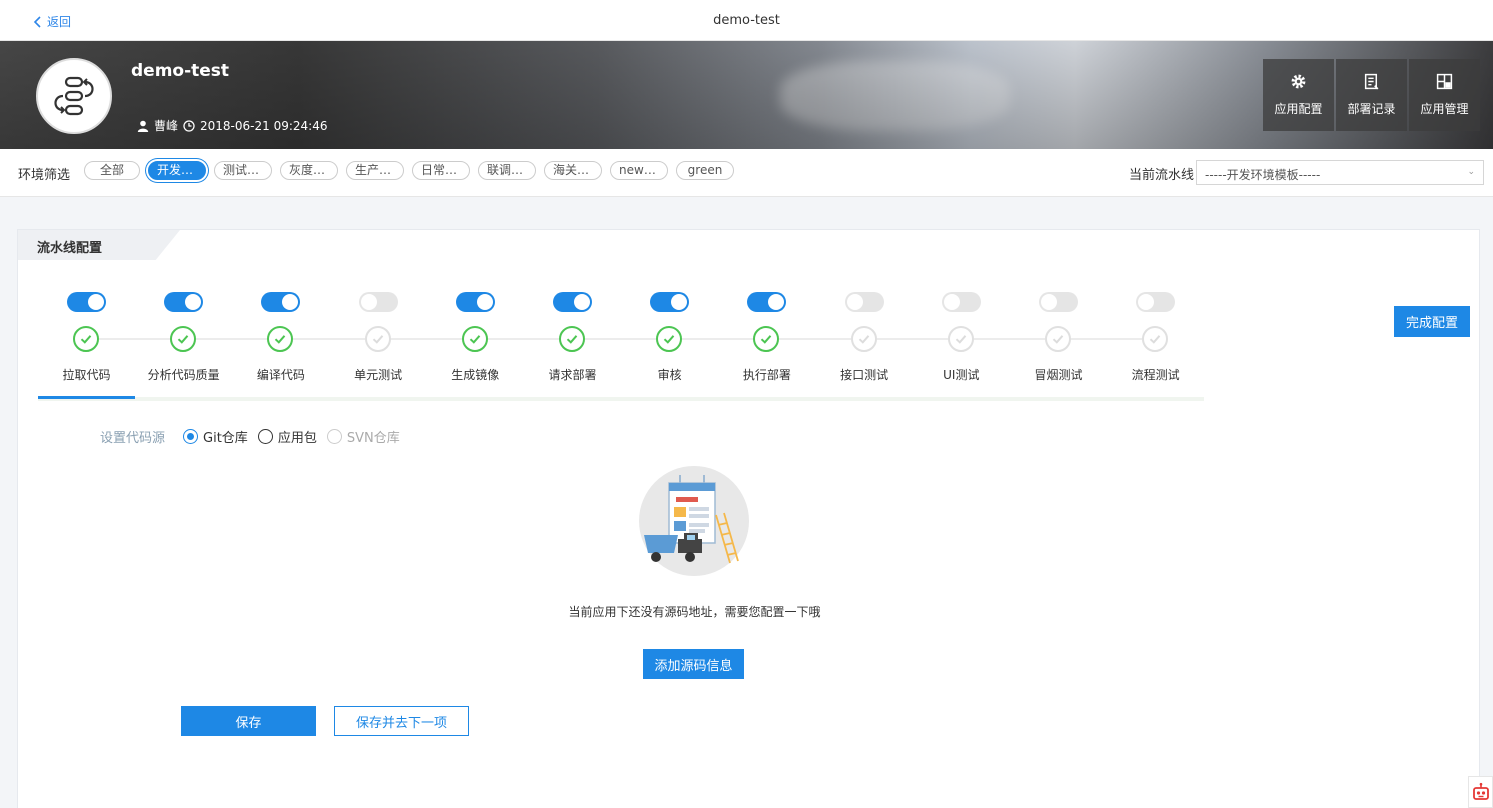 The width and height of the screenshot is (1493, 808). Describe the element at coordinates (1371, 109) in the screenshot. I see `deploy-record-label: 部署记录` at that location.